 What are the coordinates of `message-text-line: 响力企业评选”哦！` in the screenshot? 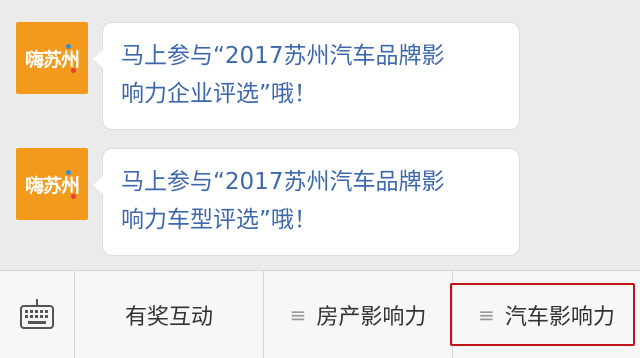 It's located at (219, 94).